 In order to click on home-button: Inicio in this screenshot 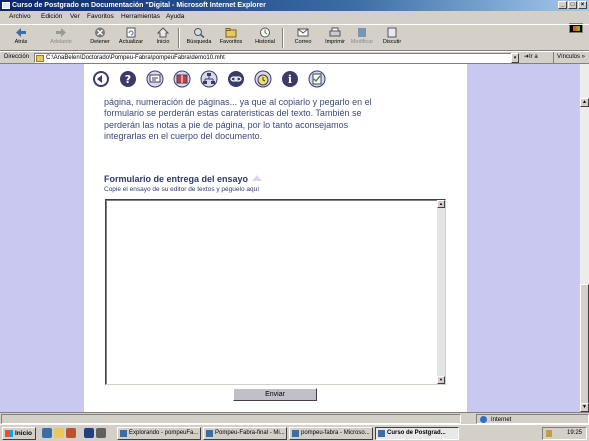, I will do `click(163, 38)`.